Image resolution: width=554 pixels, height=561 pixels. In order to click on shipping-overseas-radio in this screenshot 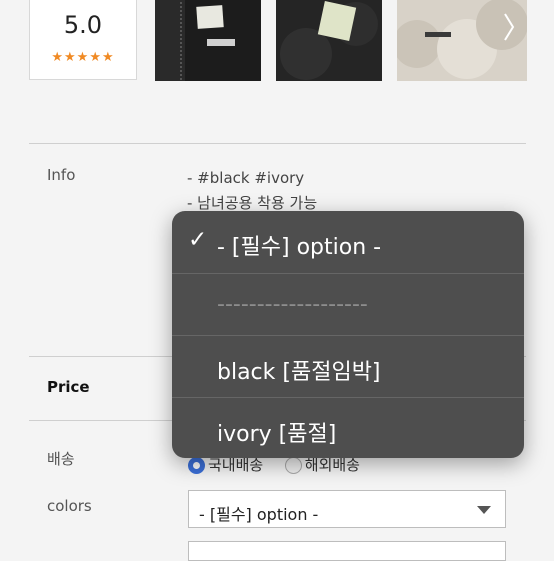, I will do `click(293, 465)`.